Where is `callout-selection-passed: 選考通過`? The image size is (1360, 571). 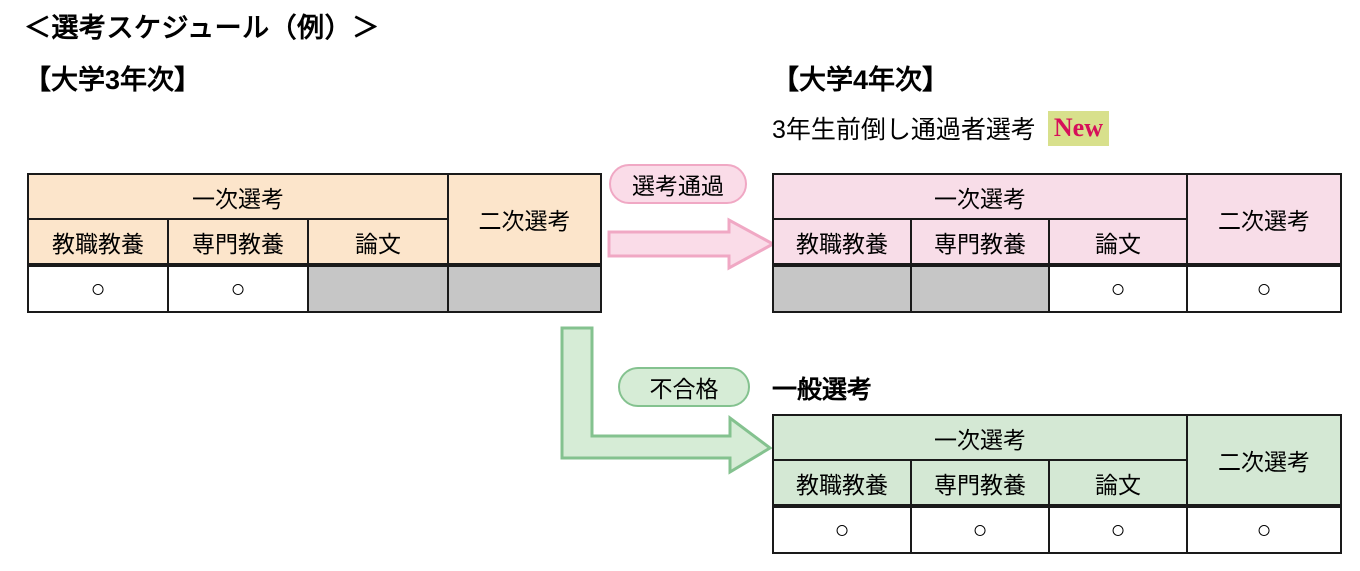
callout-selection-passed: 選考通過 is located at coordinates (678, 184).